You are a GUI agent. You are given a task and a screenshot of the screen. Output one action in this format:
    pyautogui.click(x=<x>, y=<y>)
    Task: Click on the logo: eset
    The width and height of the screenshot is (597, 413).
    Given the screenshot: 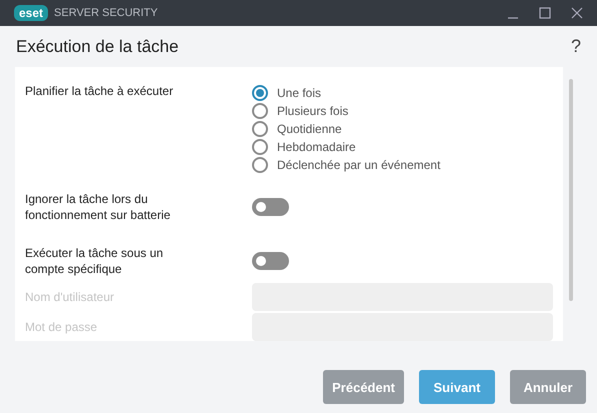 What is the action you would take?
    pyautogui.click(x=31, y=13)
    